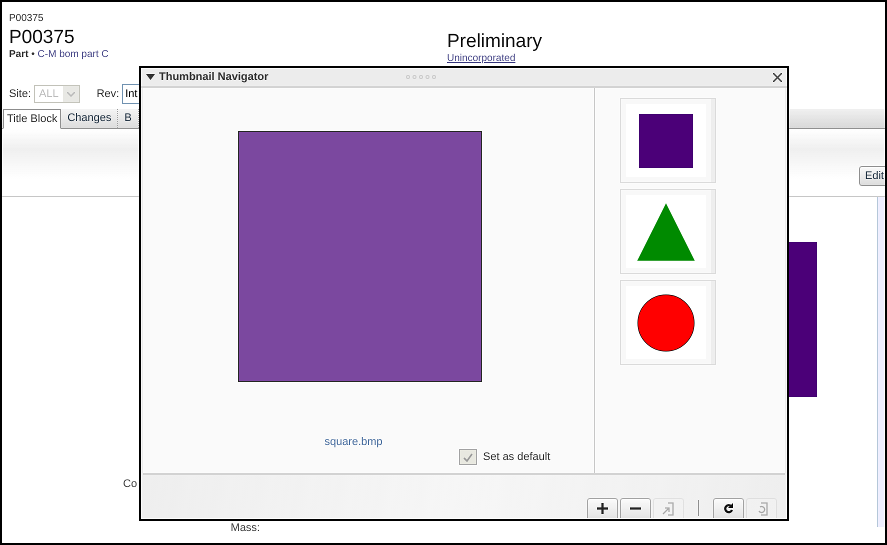  I want to click on tab: Changes, so click(89, 118).